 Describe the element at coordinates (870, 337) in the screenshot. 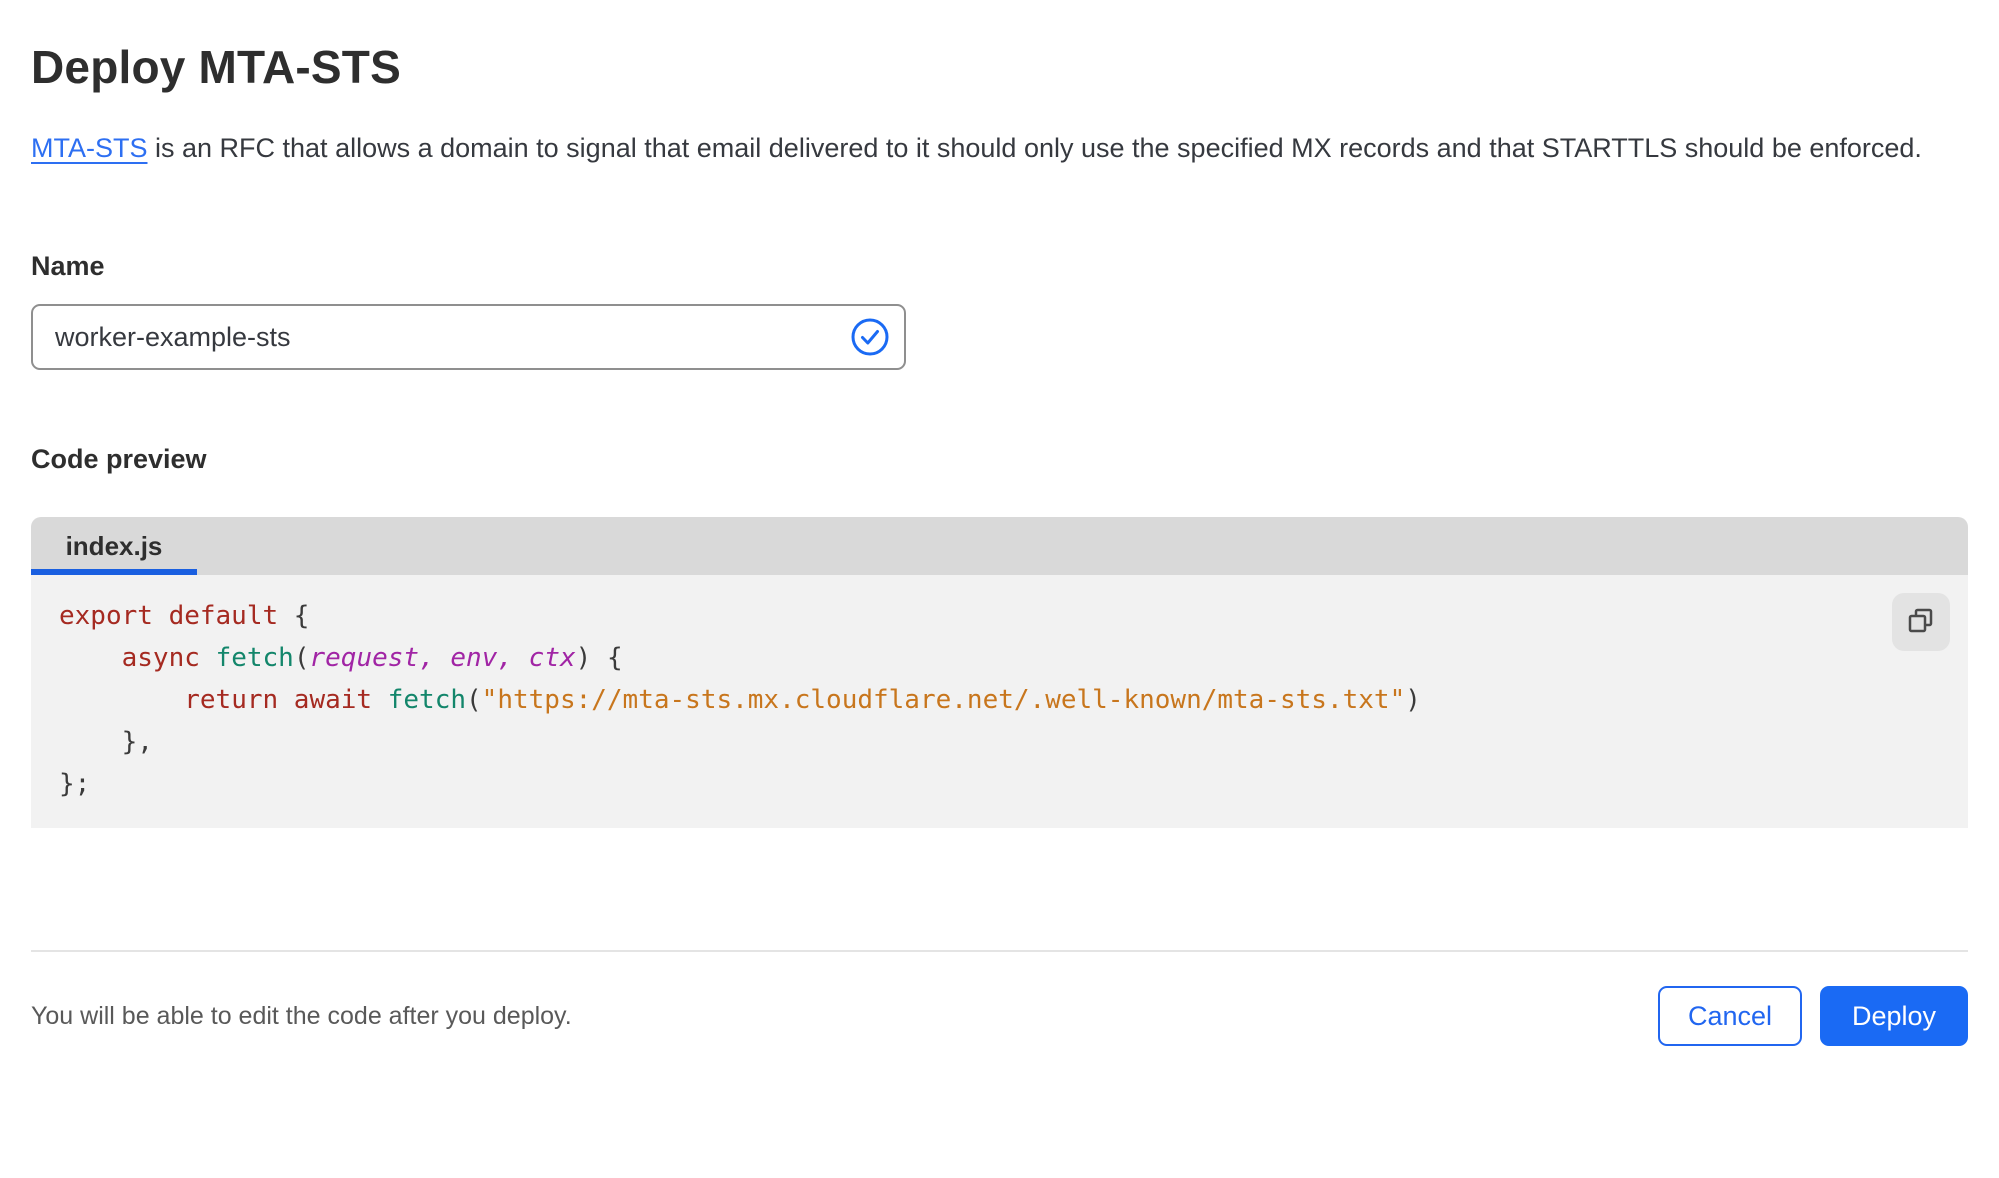

I see `check-circle-icon` at that location.